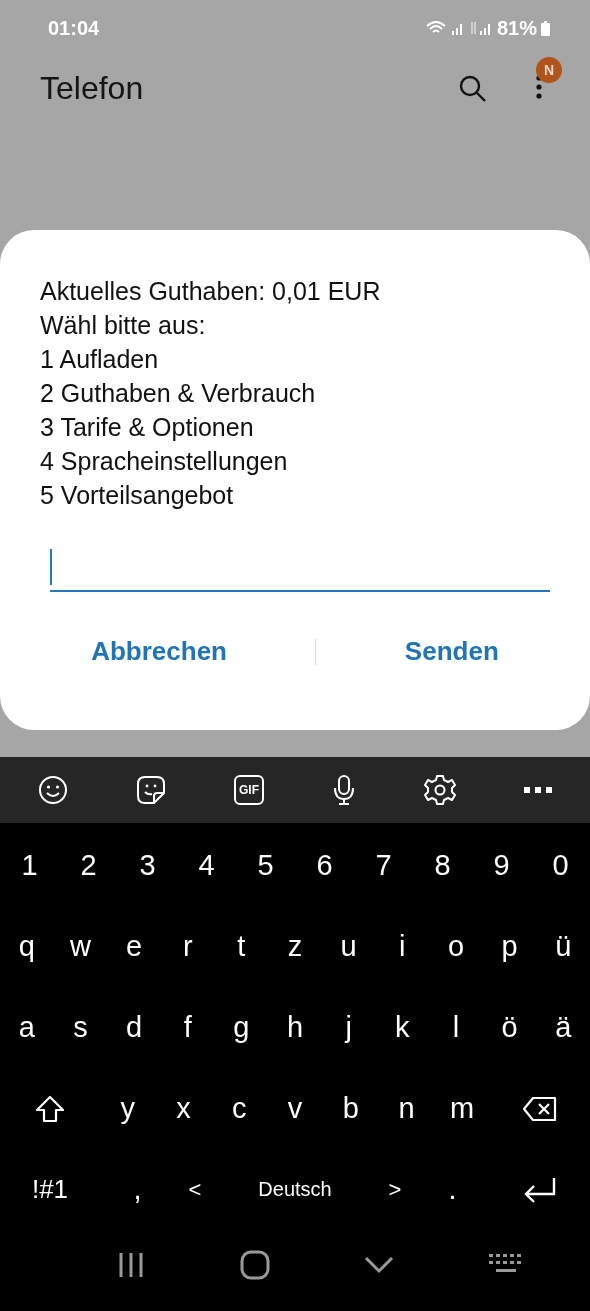  What do you see at coordinates (545, 28) in the screenshot?
I see `battery-icon` at bounding box center [545, 28].